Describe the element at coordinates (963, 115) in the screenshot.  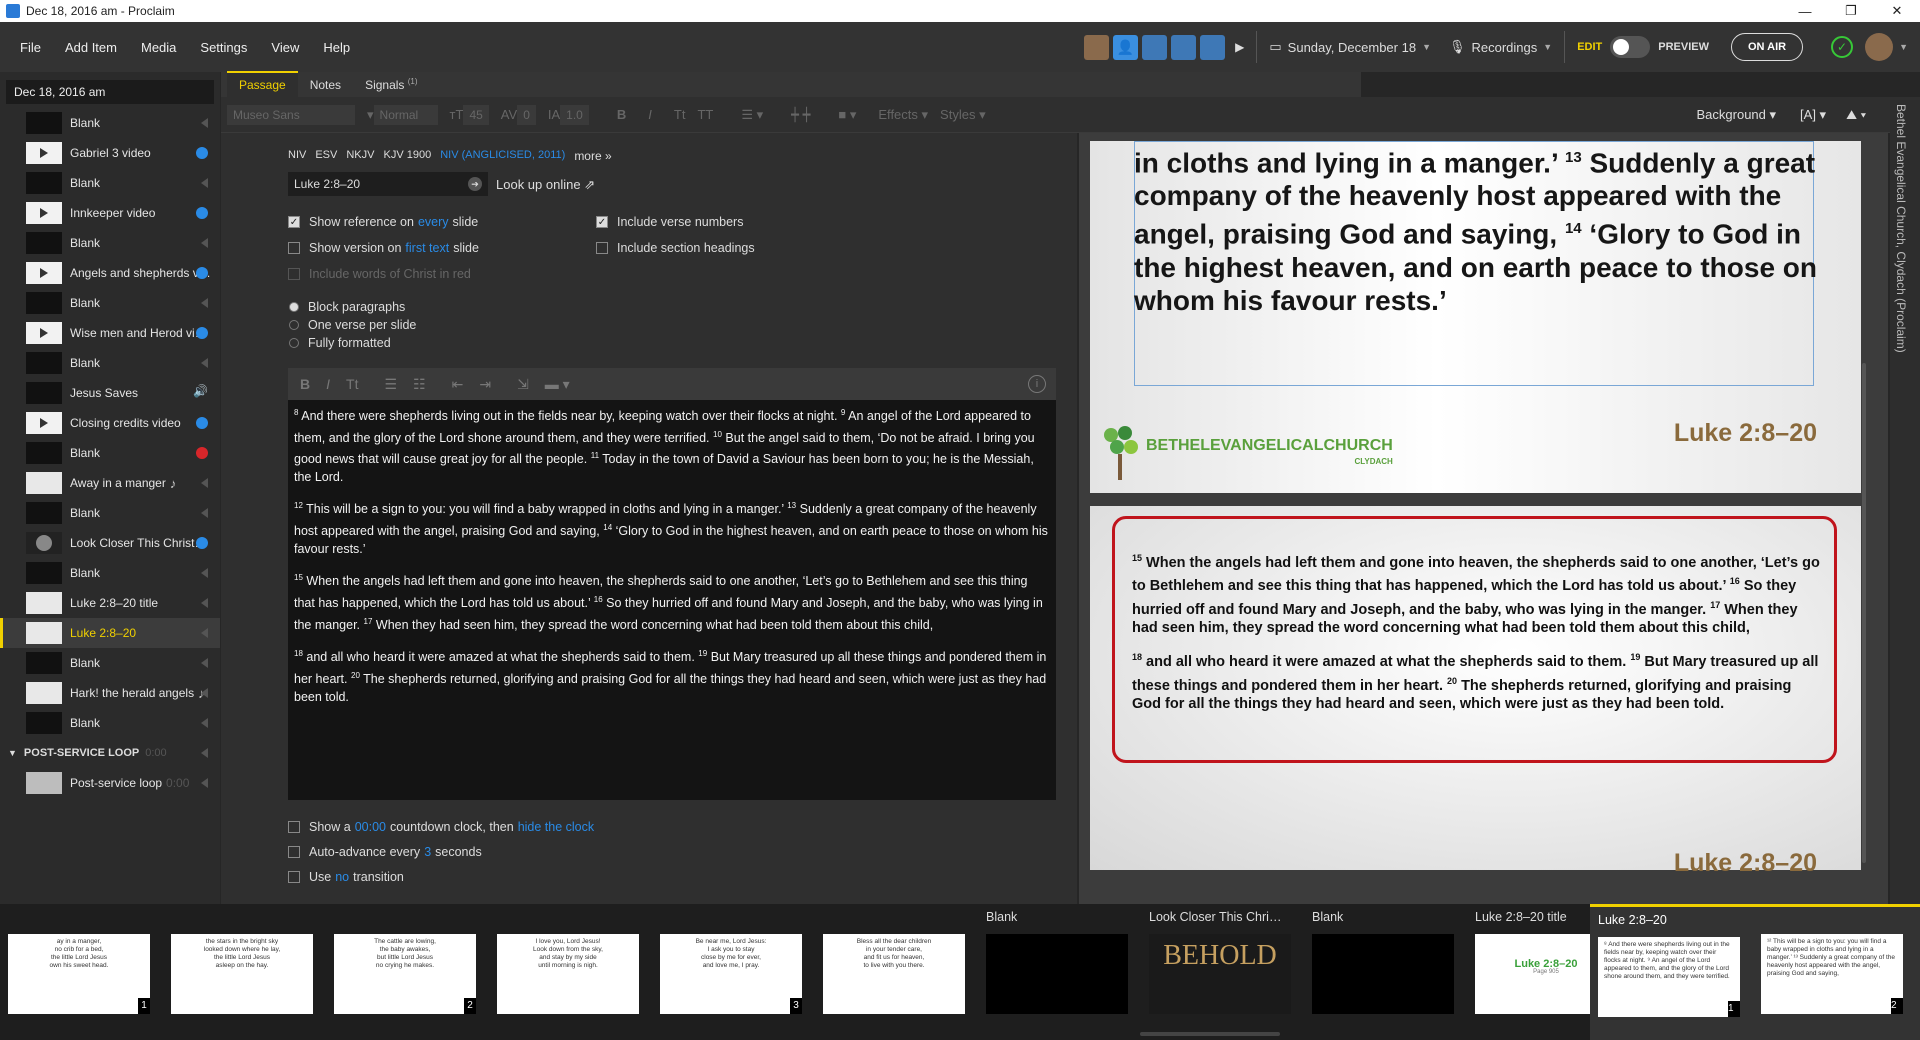
I see `styles-dropdown: Styles ▾` at that location.